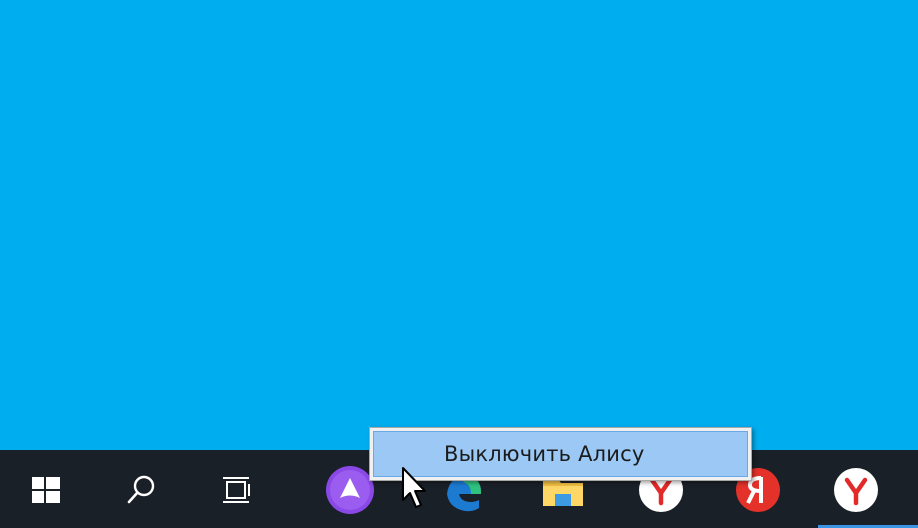 This screenshot has height=528, width=918. I want to click on menu-item-disable-alice: Выключить Алису, so click(560, 454).